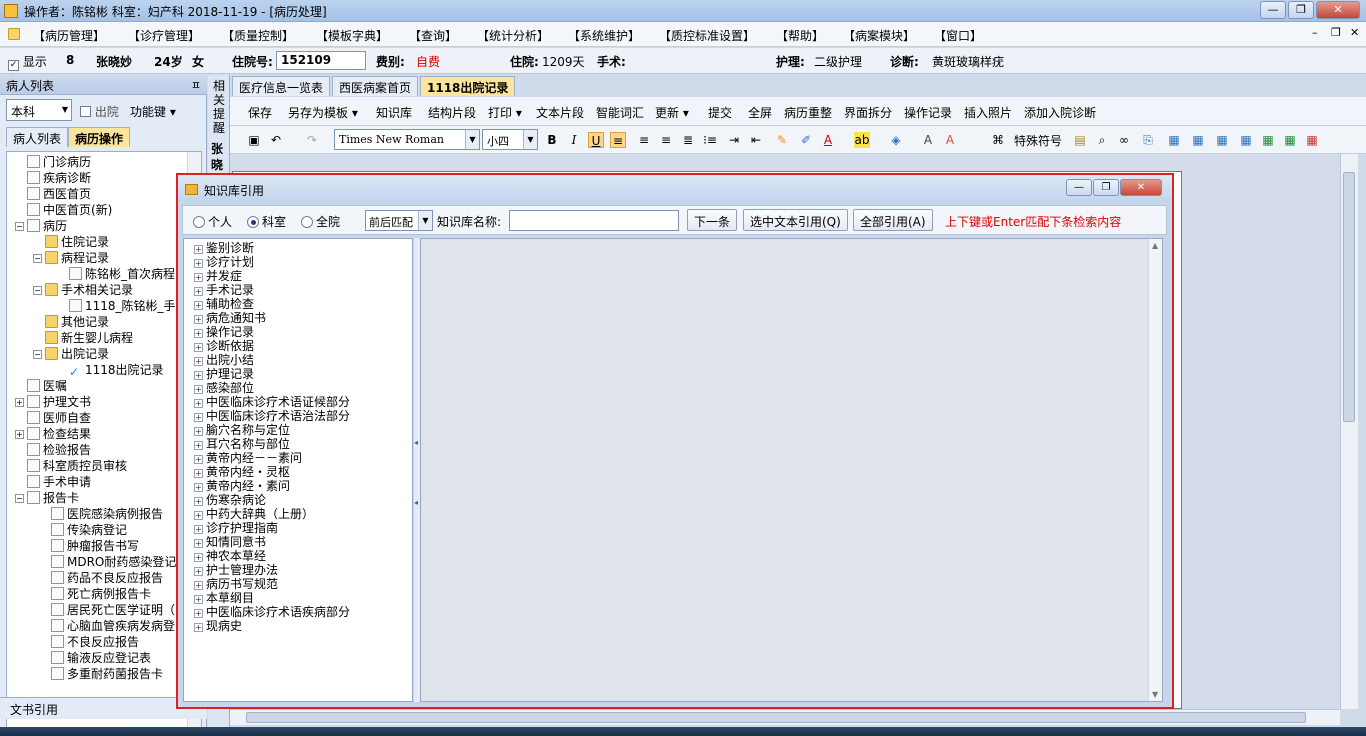 The height and width of the screenshot is (736, 1366). I want to click on delete-row-icon: ▦, so click(1312, 140).